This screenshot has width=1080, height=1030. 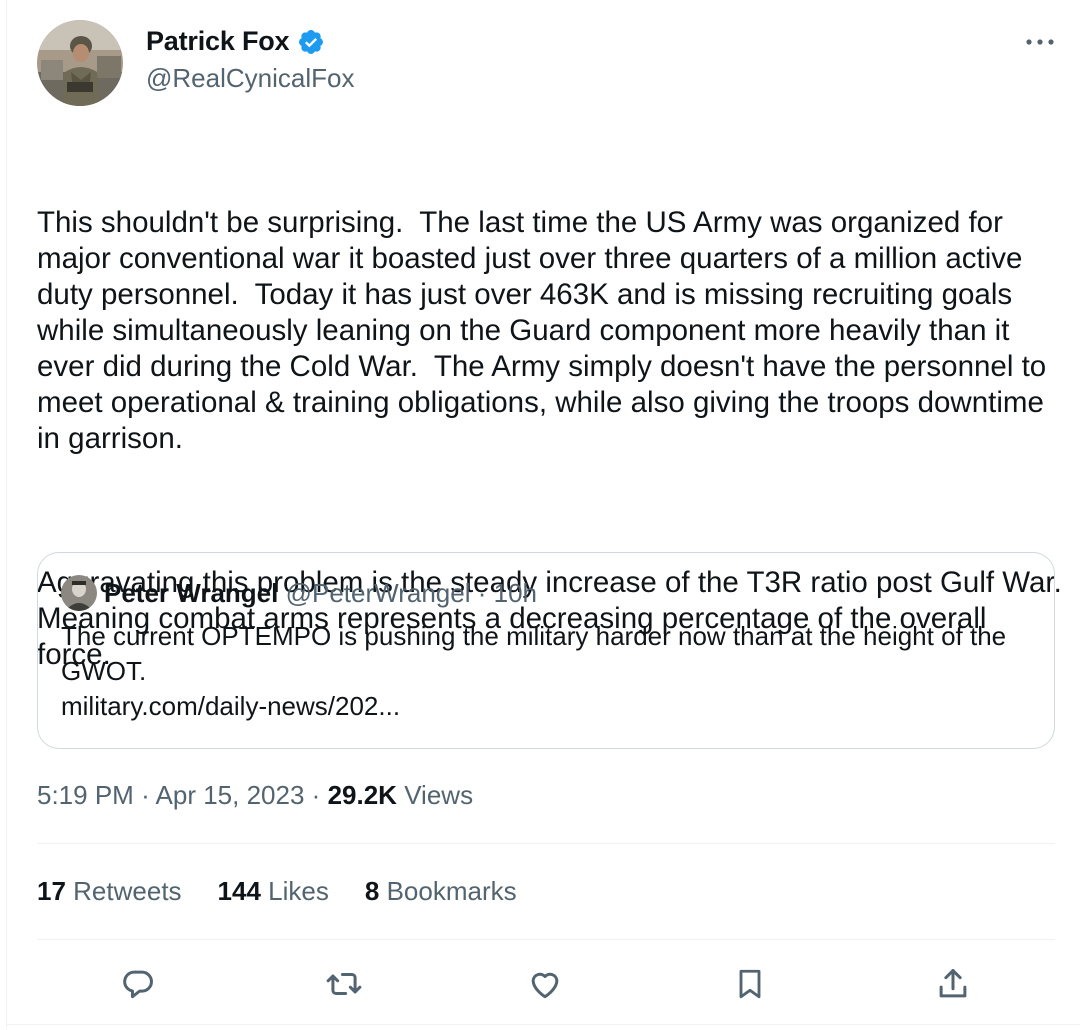 I want to click on tweet-date: Apr 15, 2023, so click(x=230, y=795).